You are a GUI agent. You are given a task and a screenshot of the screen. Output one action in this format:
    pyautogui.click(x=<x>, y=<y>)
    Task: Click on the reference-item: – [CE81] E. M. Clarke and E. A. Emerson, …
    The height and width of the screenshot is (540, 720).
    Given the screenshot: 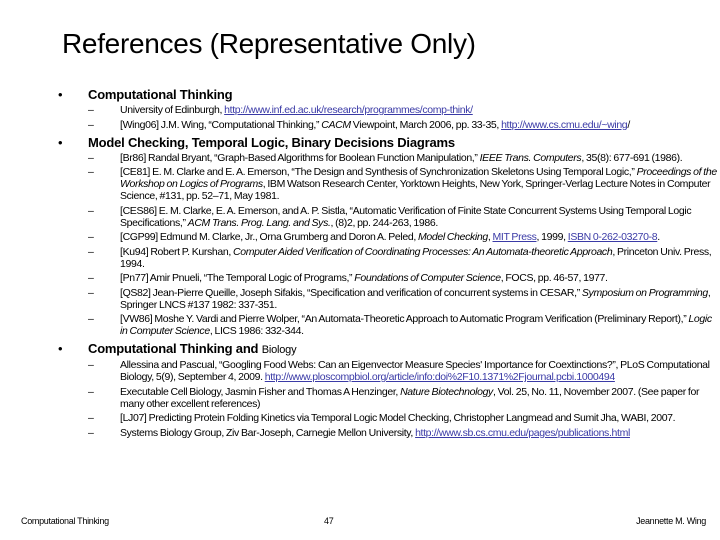 What is the action you would take?
    pyautogui.click(x=403, y=184)
    